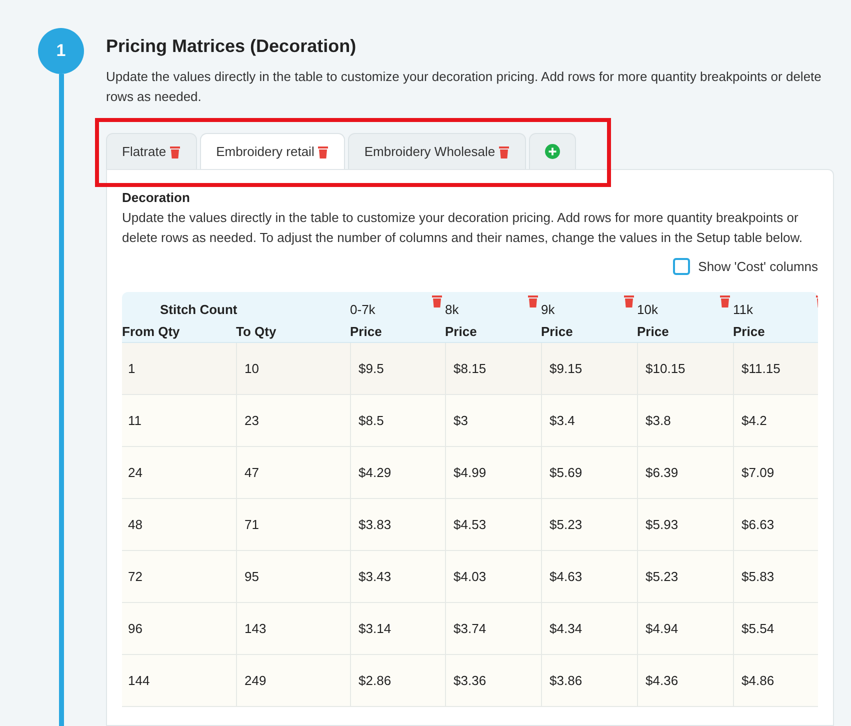  What do you see at coordinates (135, 524) in the screenshot?
I see `table-cell: 48` at bounding box center [135, 524].